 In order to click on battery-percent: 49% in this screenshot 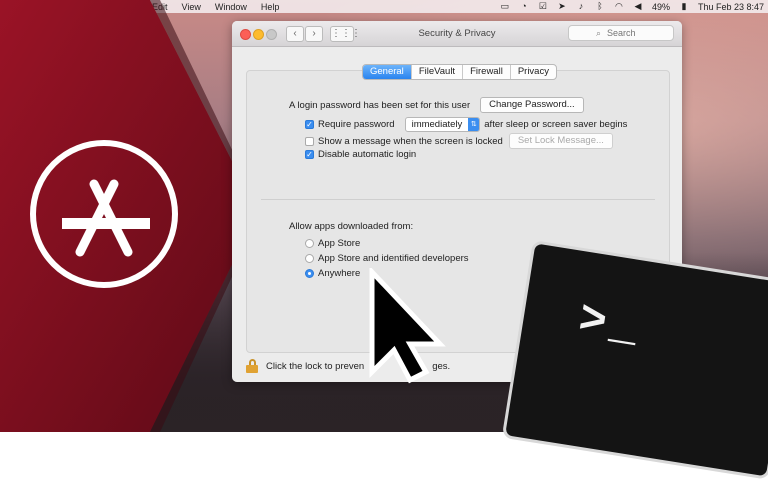, I will do `click(661, 7)`.